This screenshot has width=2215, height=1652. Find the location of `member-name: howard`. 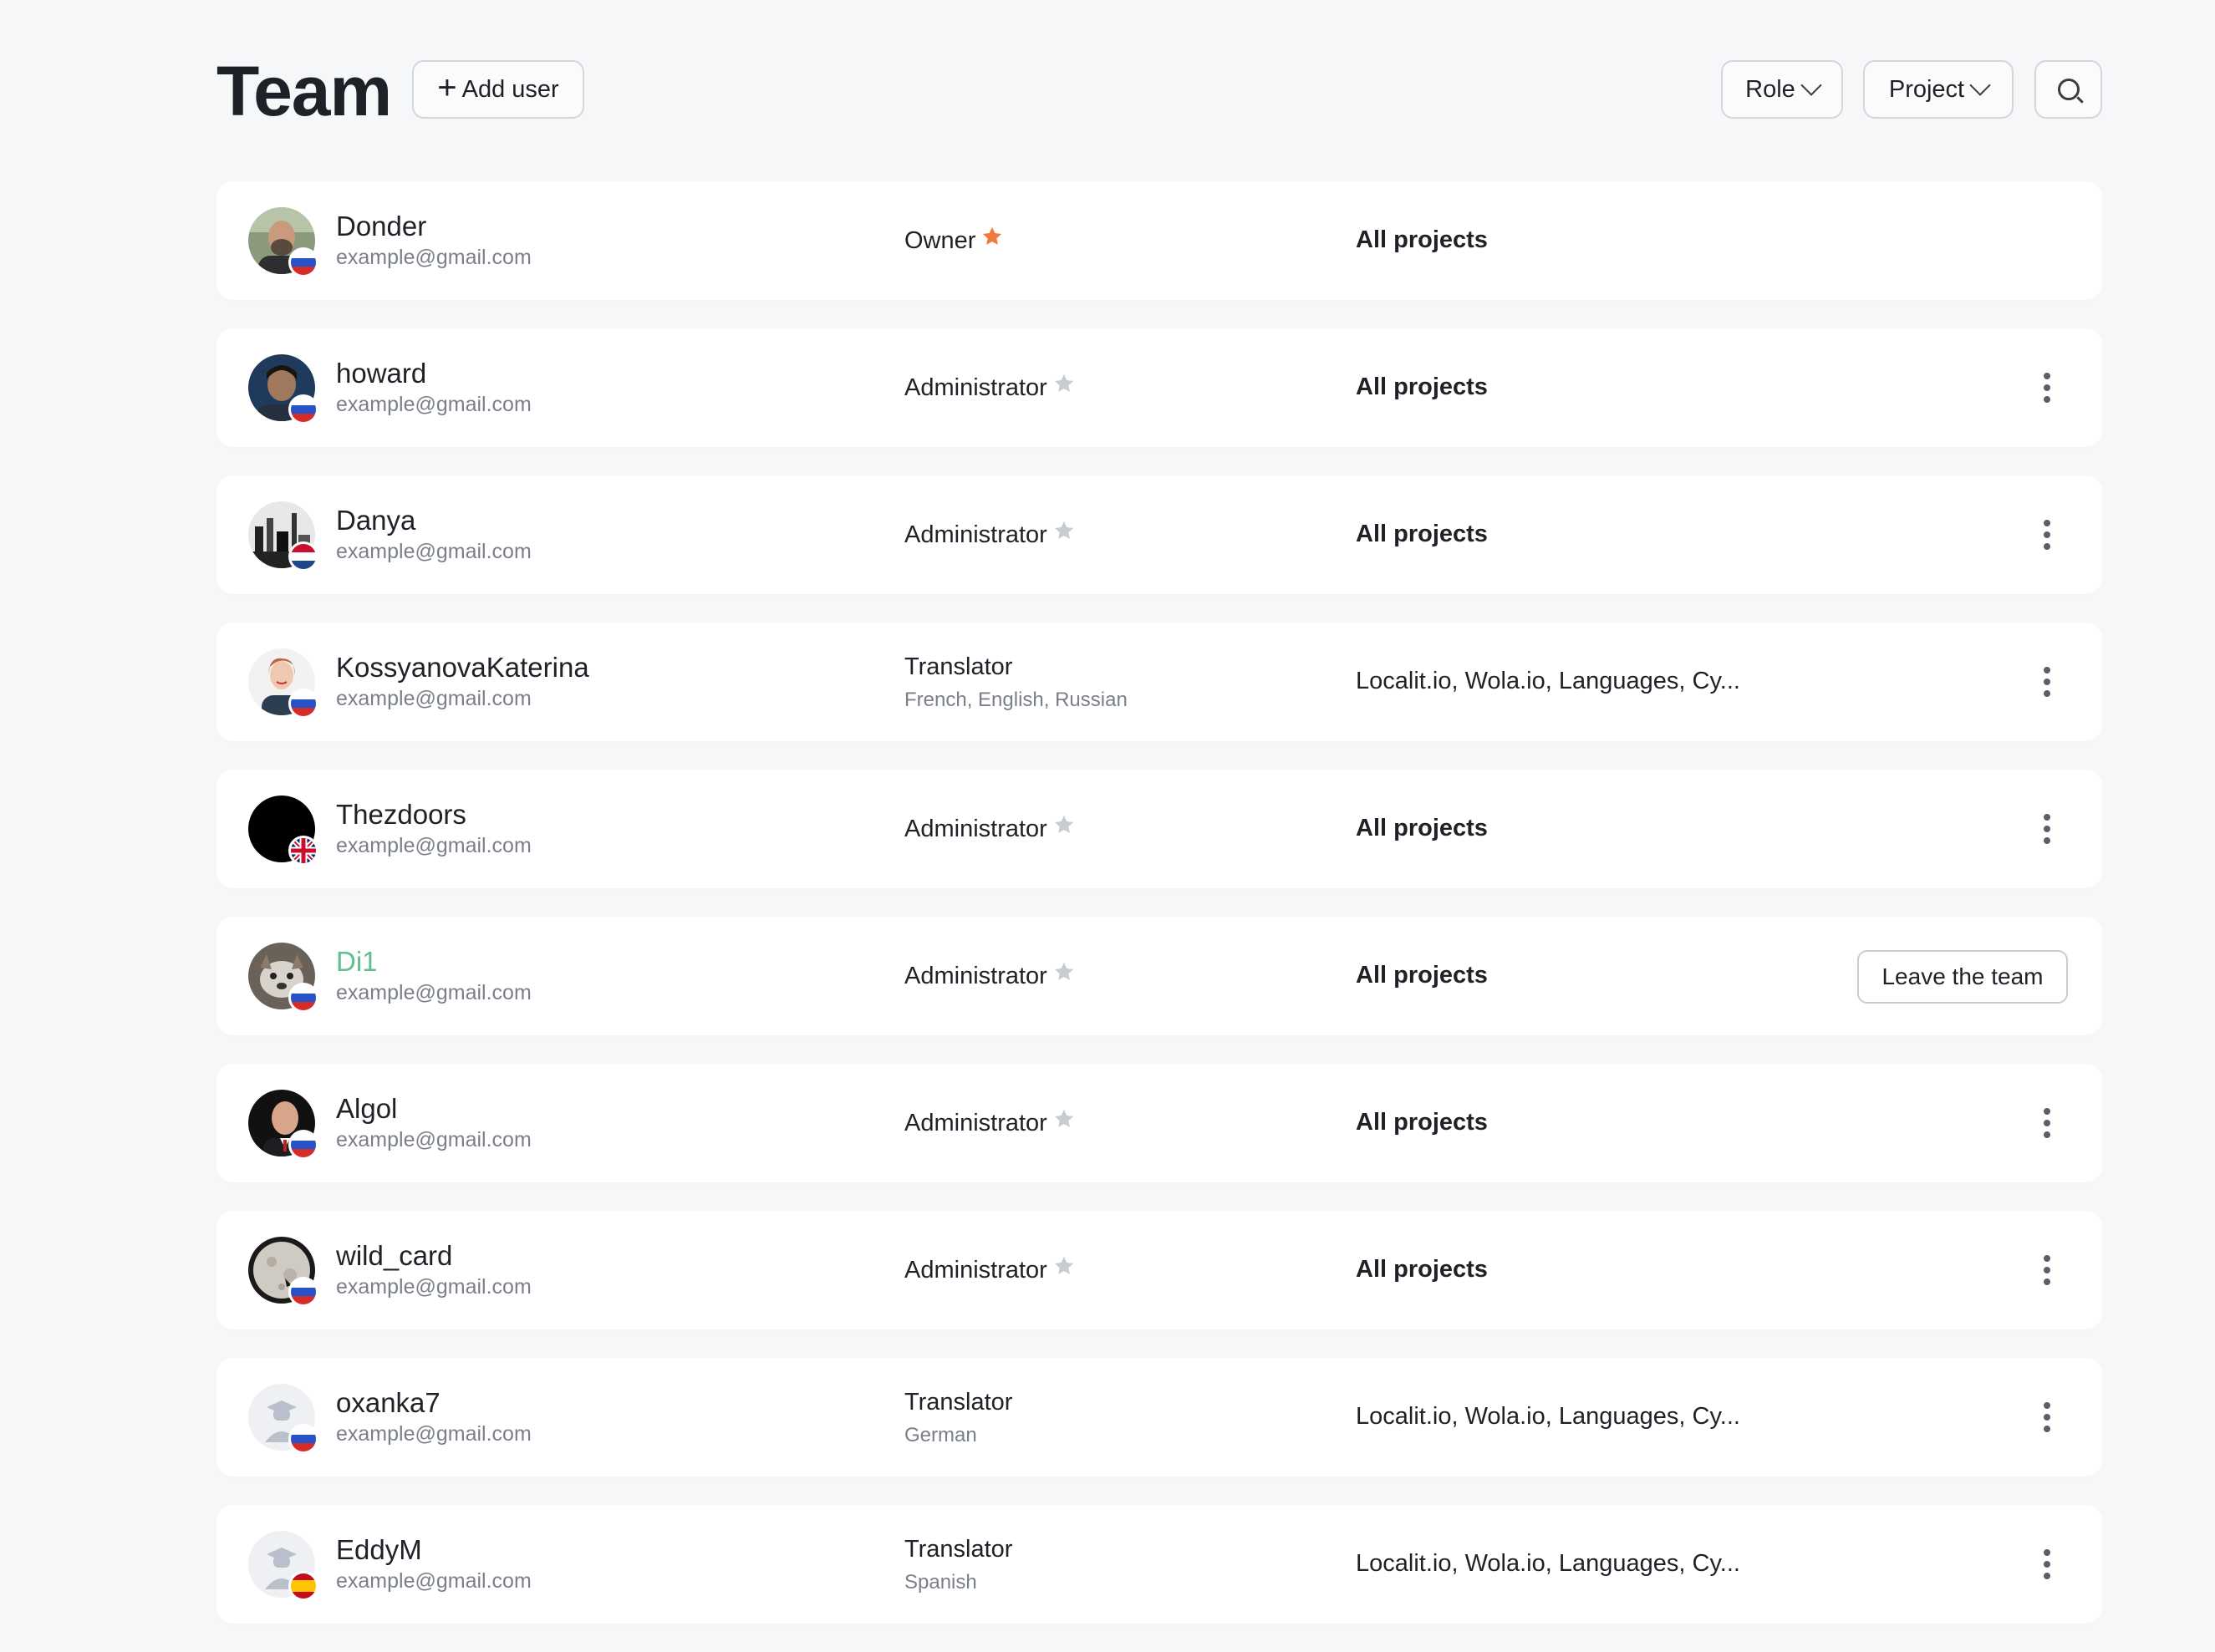

member-name: howard is located at coordinates (381, 374).